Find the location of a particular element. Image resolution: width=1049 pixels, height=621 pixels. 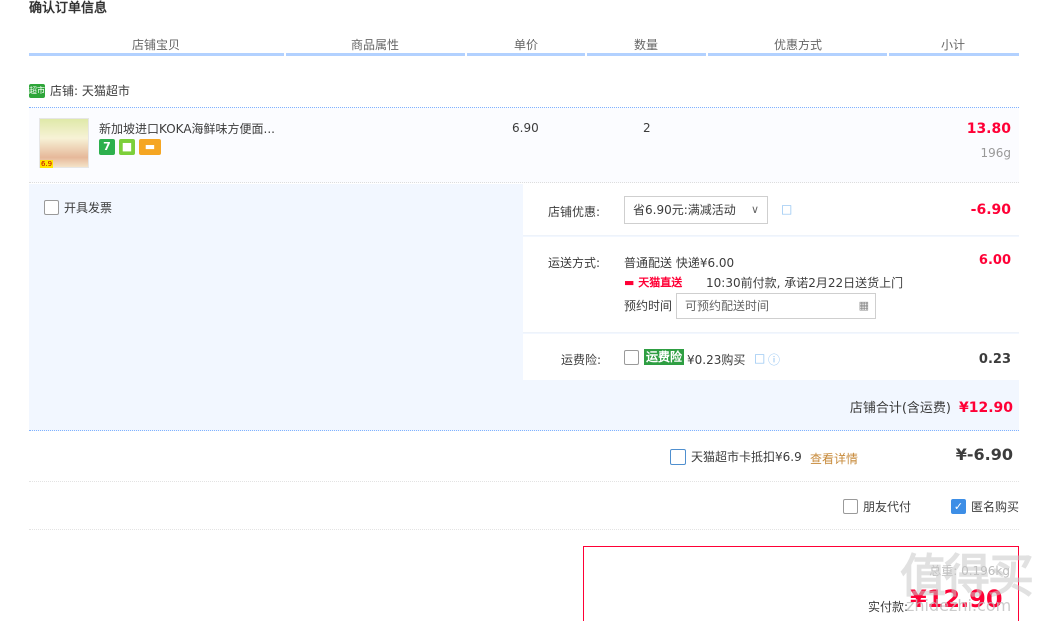

shop-total: 店铺合计(含运费) ¥12.90 is located at coordinates (931, 406).